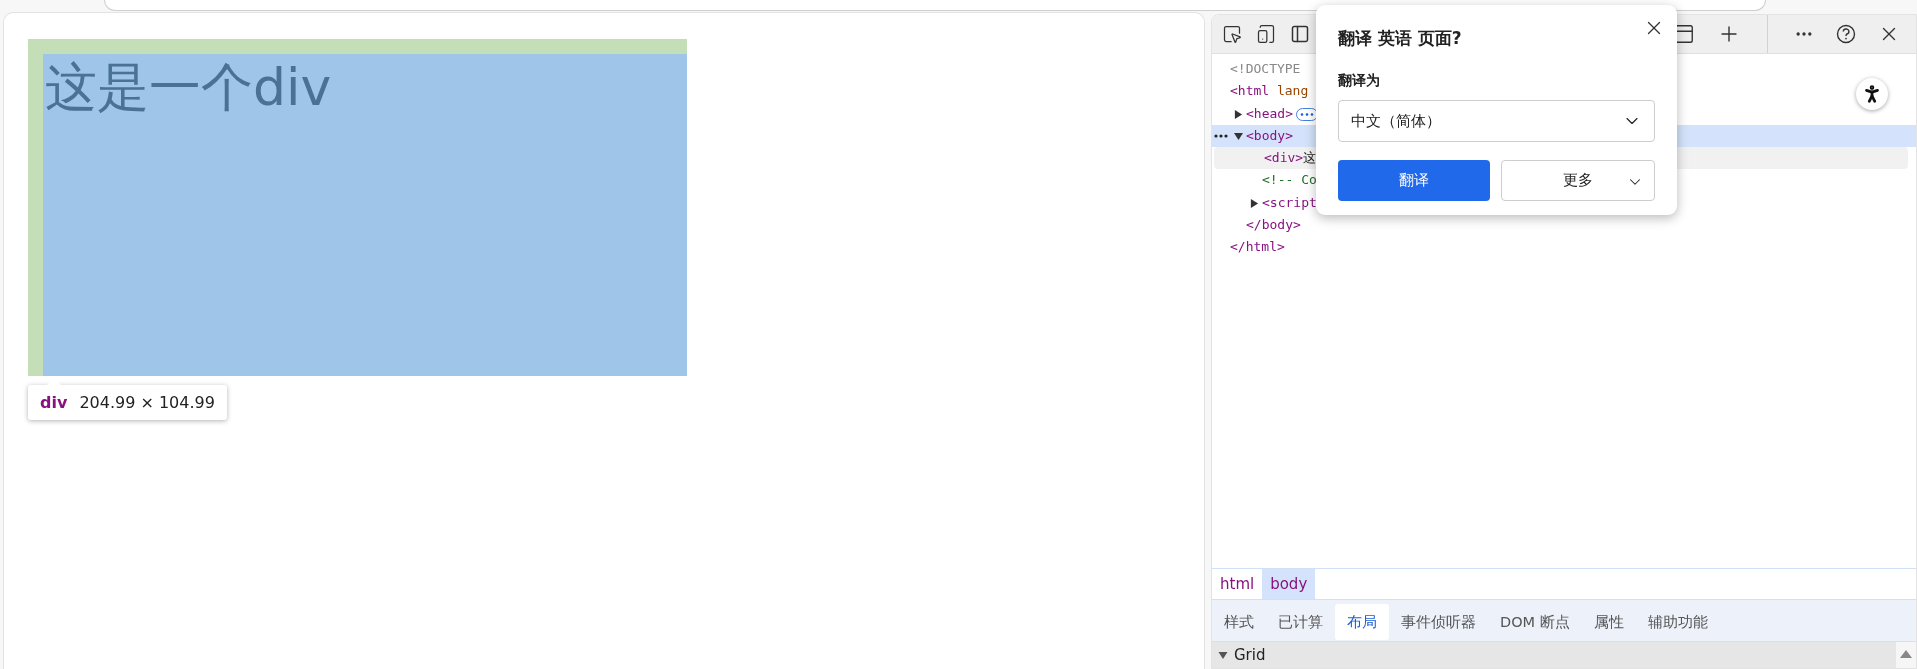  I want to click on page-text: 这是一个div, so click(188, 87).